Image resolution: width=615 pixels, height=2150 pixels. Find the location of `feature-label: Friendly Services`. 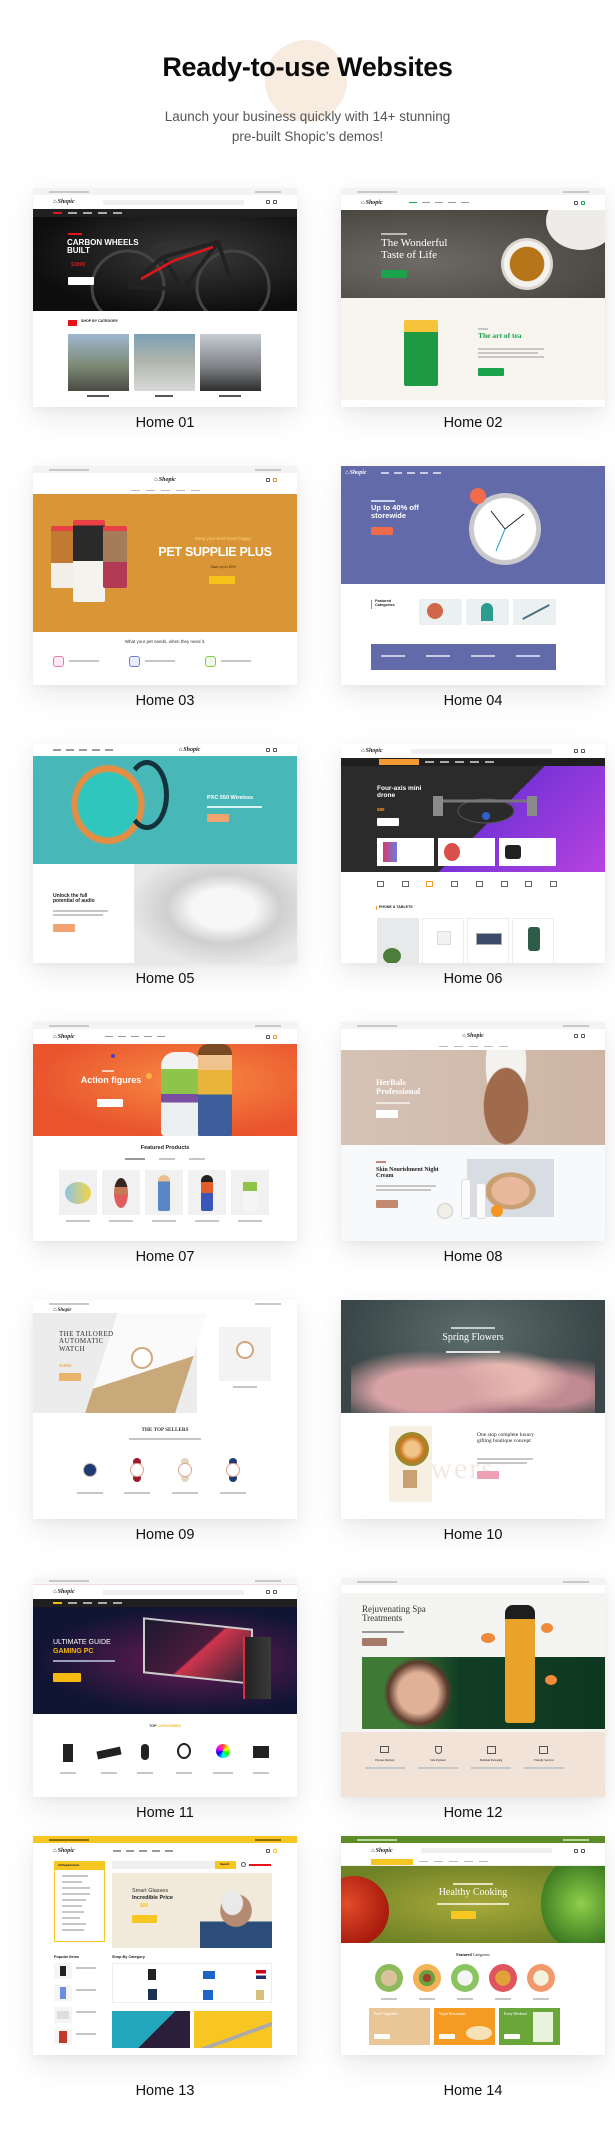

feature-label: Friendly Services is located at coordinates (544, 1760).